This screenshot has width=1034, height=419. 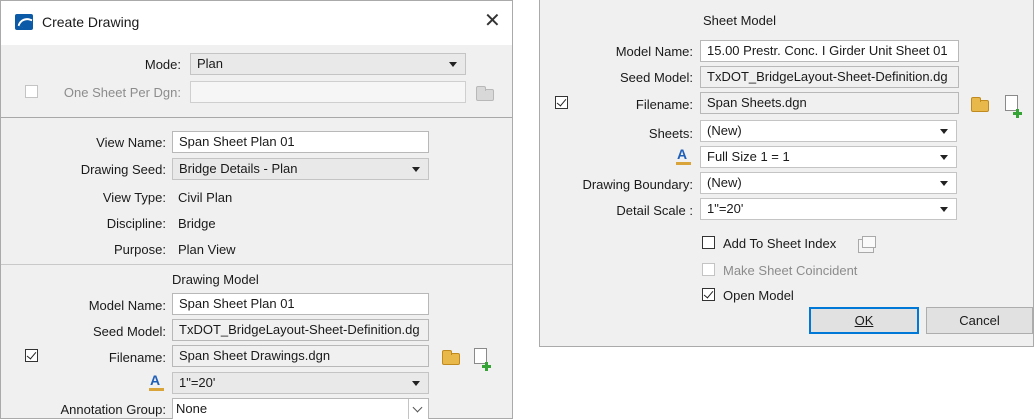 I want to click on scale-value: 1"=20', so click(x=197, y=382).